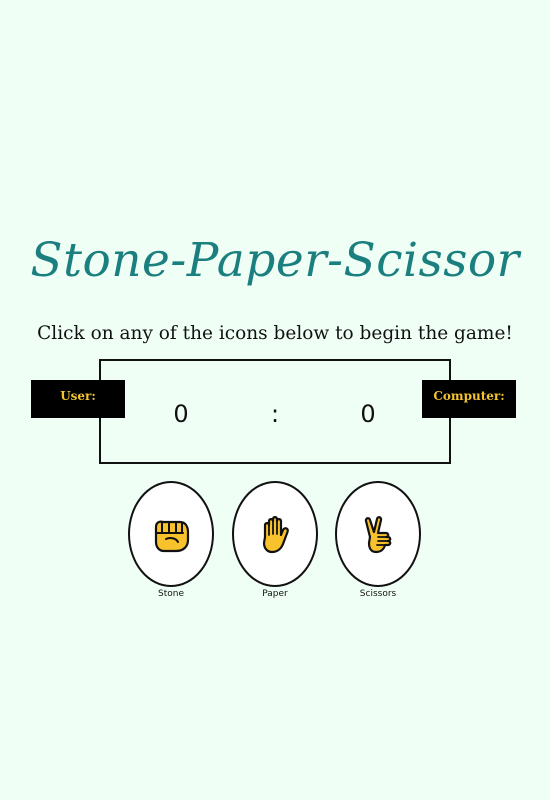 The height and width of the screenshot is (800, 550). I want to click on paper-button, so click(275, 534).